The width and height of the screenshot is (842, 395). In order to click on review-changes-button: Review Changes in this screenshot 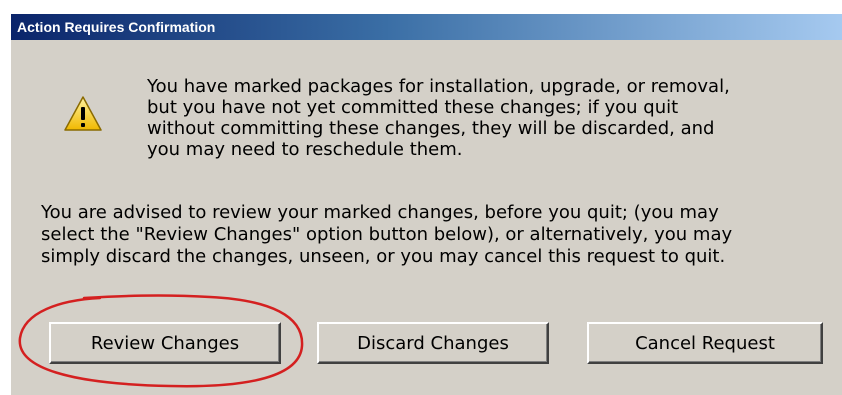, I will do `click(165, 343)`.